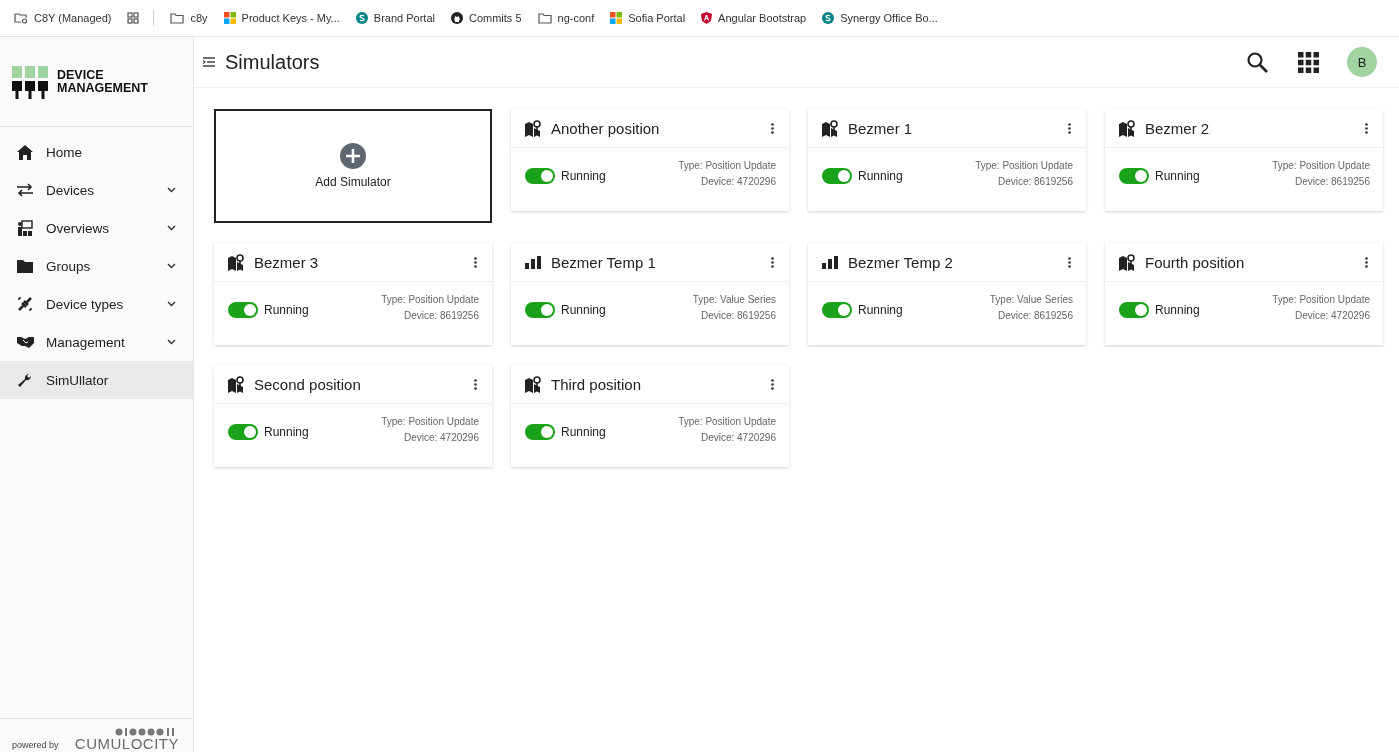  Describe the element at coordinates (63, 18) in the screenshot. I see `bookmark-link: C8Y (Managed)` at that location.